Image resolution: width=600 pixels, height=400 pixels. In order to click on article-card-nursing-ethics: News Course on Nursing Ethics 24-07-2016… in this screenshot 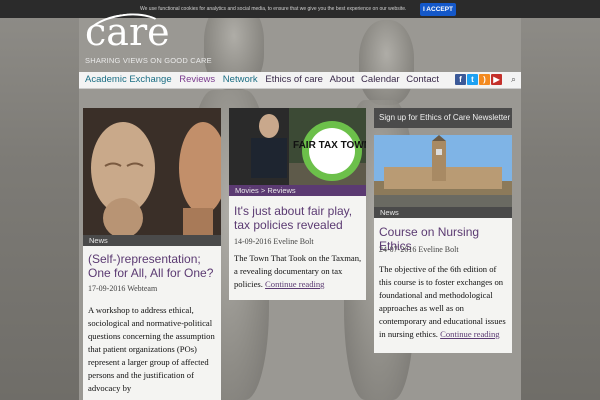, I will do `click(443, 244)`.